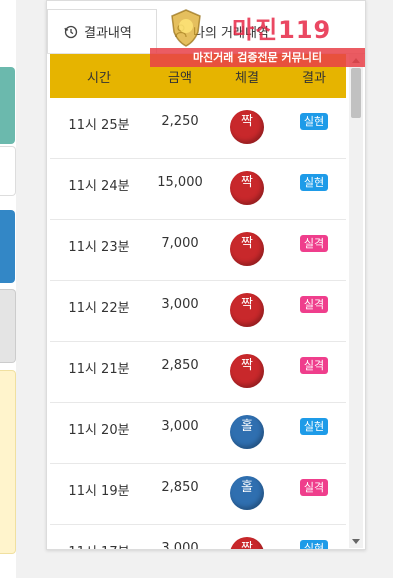 The width and height of the screenshot is (393, 578). I want to click on row-time: 11시 24분, so click(99, 186).